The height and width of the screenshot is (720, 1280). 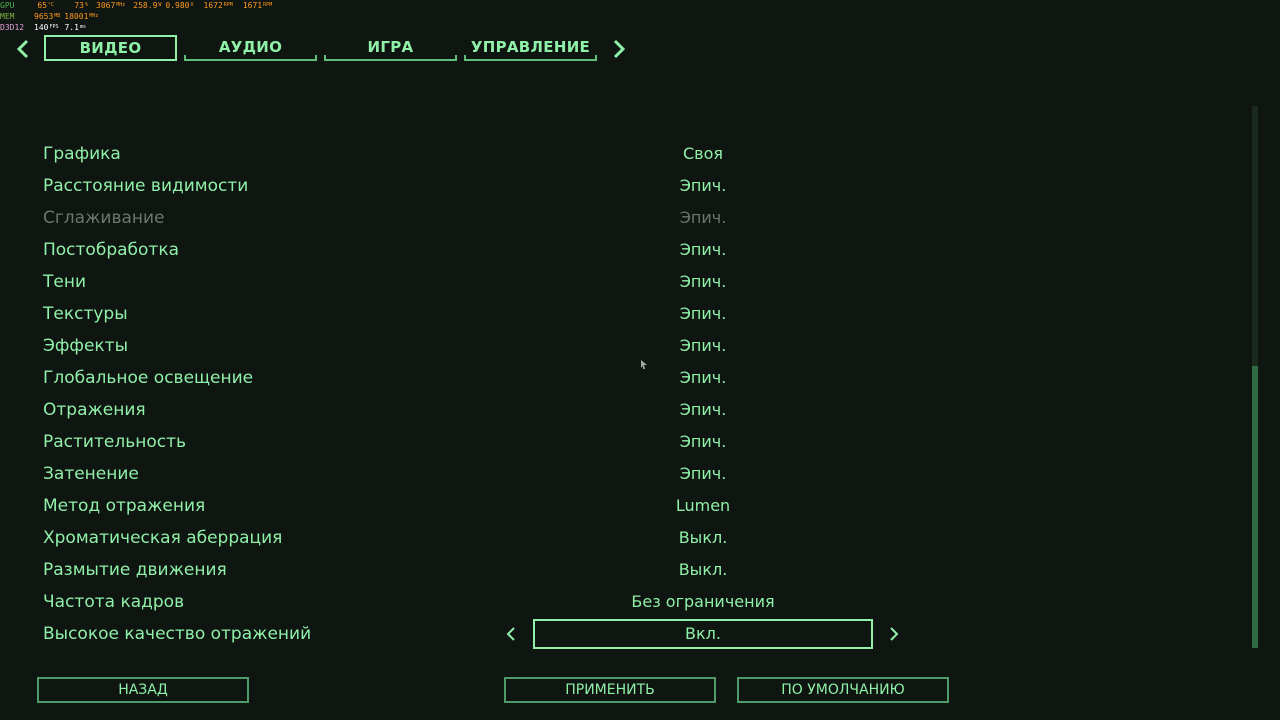 What do you see at coordinates (42, 5) in the screenshot?
I see `overlay-gpu-temp: 65` at bounding box center [42, 5].